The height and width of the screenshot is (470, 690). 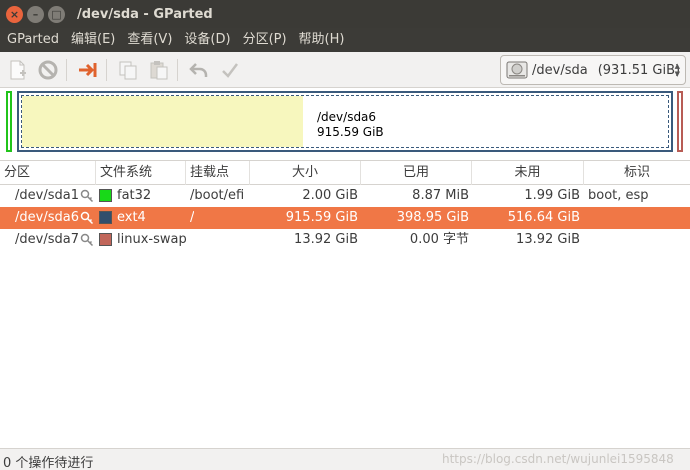 I want to click on menu-gparted: GParted, so click(x=32, y=40).